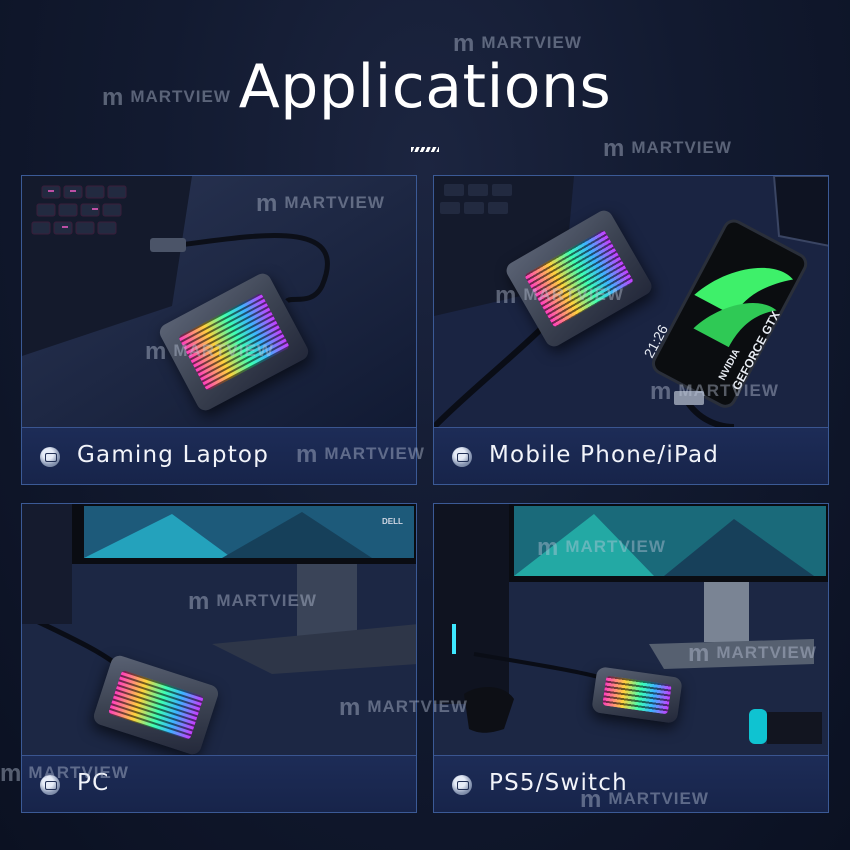 This screenshot has height=850, width=850. I want to click on caption-label: Mobile Phone/iPad, so click(604, 455).